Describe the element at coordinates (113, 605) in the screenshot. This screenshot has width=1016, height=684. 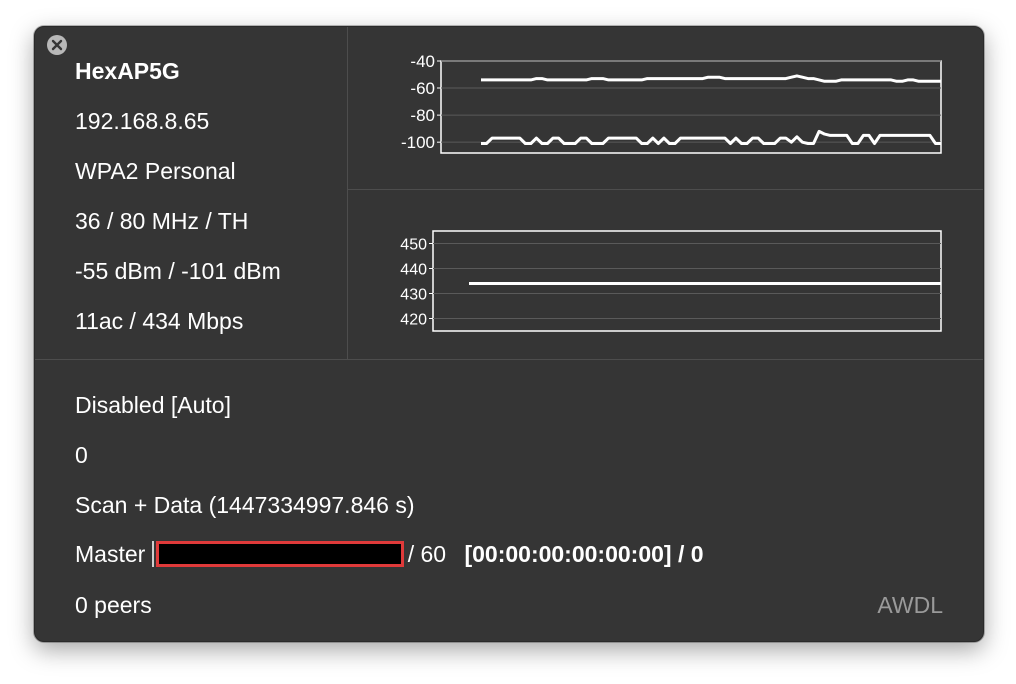
I see `peers-count: 0 peers` at that location.